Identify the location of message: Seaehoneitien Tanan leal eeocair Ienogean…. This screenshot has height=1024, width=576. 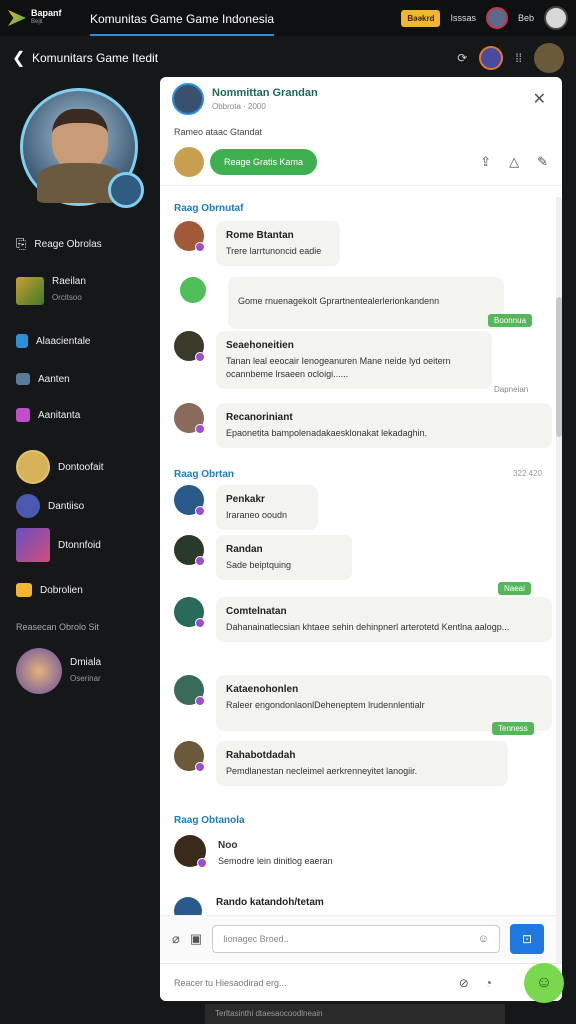
(333, 360).